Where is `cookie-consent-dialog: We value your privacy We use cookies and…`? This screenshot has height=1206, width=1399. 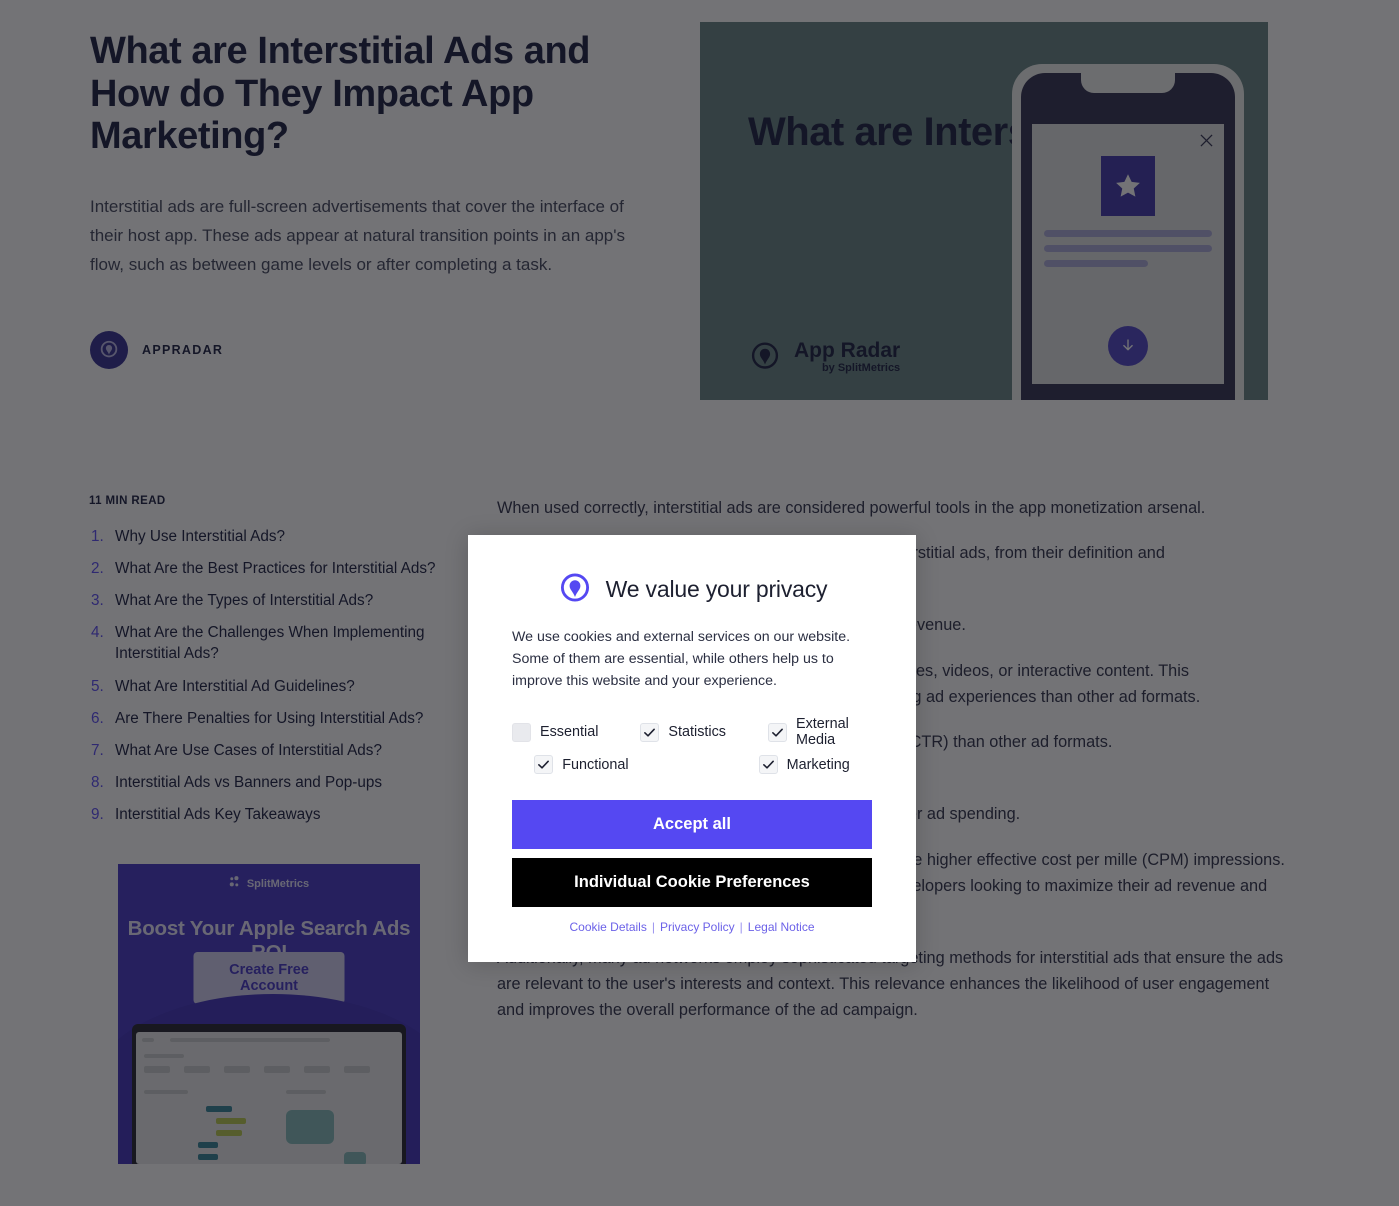 cookie-consent-dialog: We value your privacy We use cookies and… is located at coordinates (692, 749).